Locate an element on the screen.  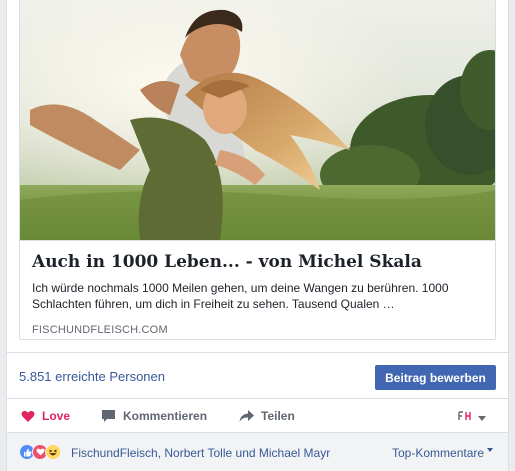
reach-count-link: 5.851 erreichte Personen is located at coordinates (92, 376).